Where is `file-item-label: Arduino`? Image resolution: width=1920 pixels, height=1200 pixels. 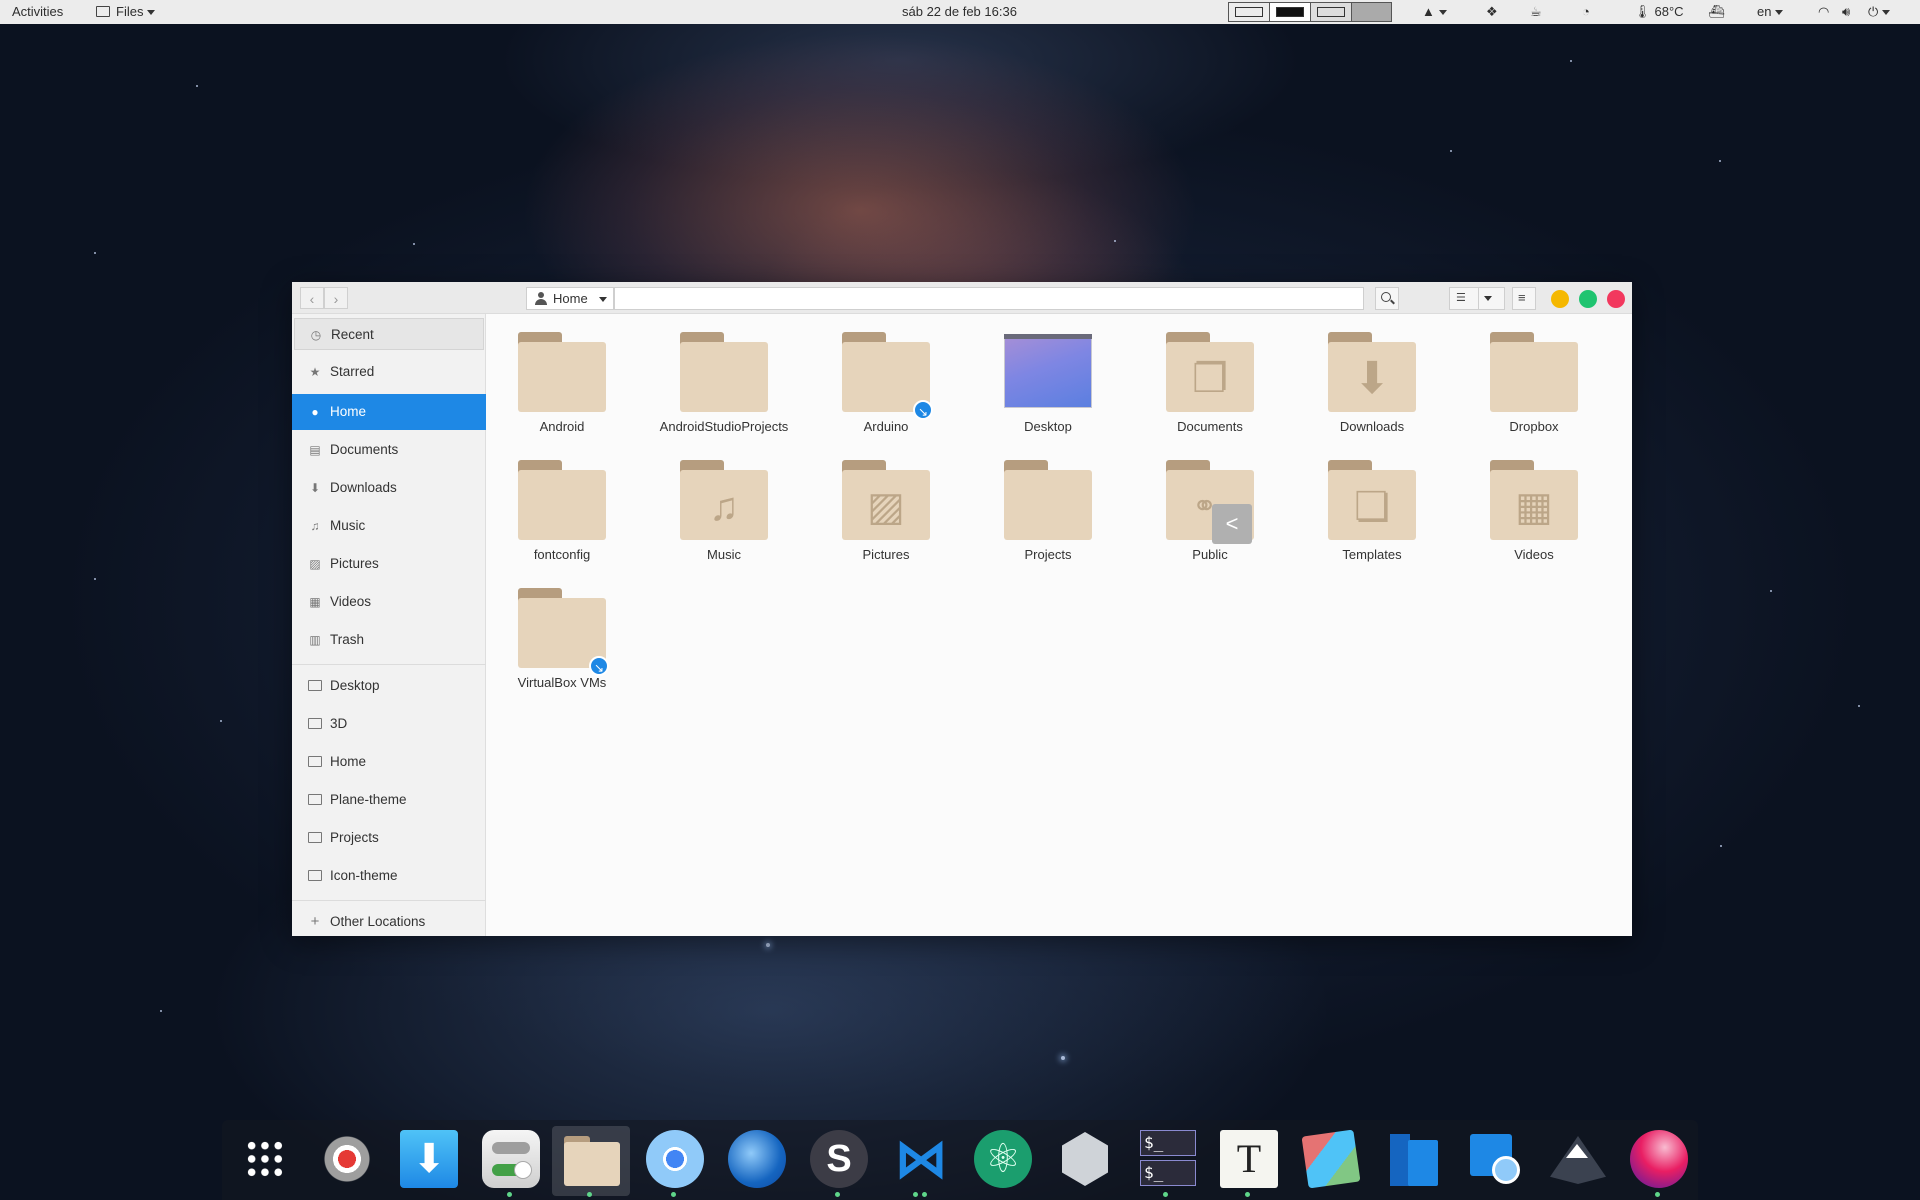
file-item-label: Arduino is located at coordinates (886, 426).